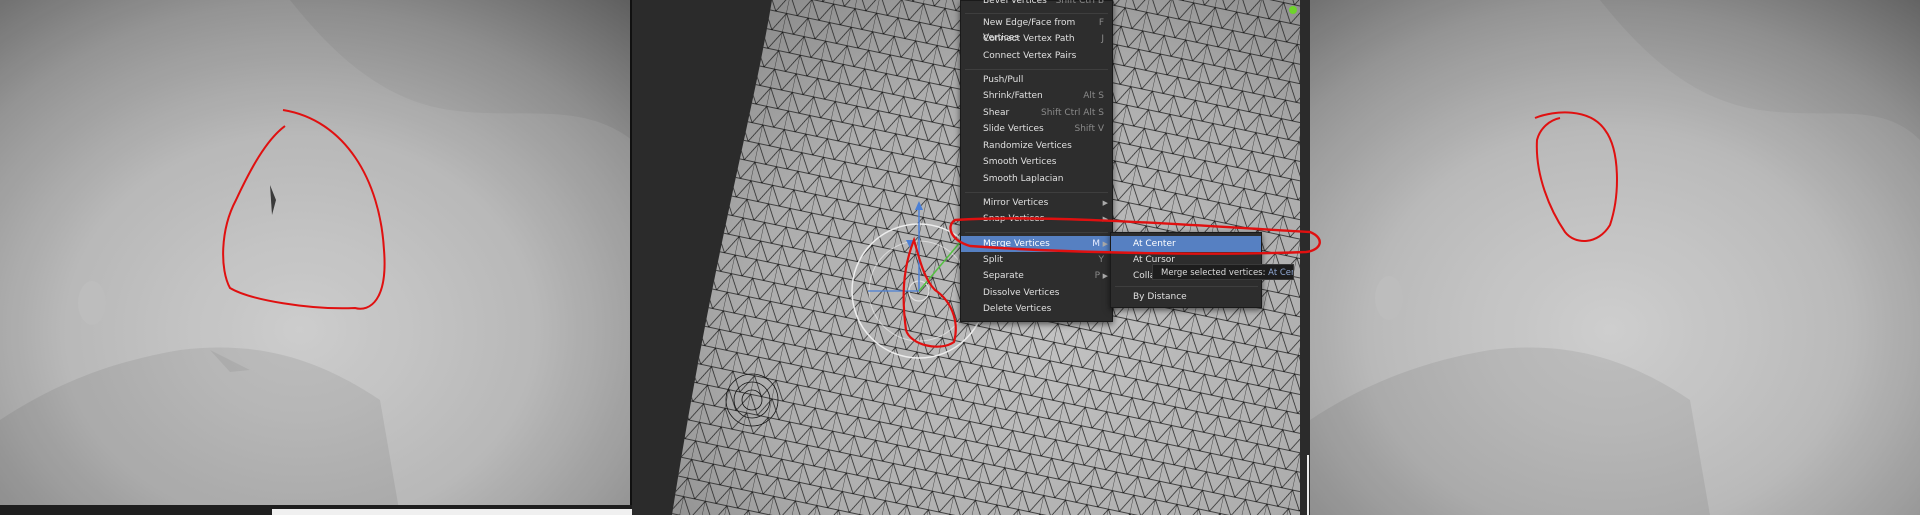 This screenshot has height=515, width=1920. Describe the element at coordinates (1036, 129) in the screenshot. I see `menu-item-slide-vertices: Slide Vertices Shift V` at that location.